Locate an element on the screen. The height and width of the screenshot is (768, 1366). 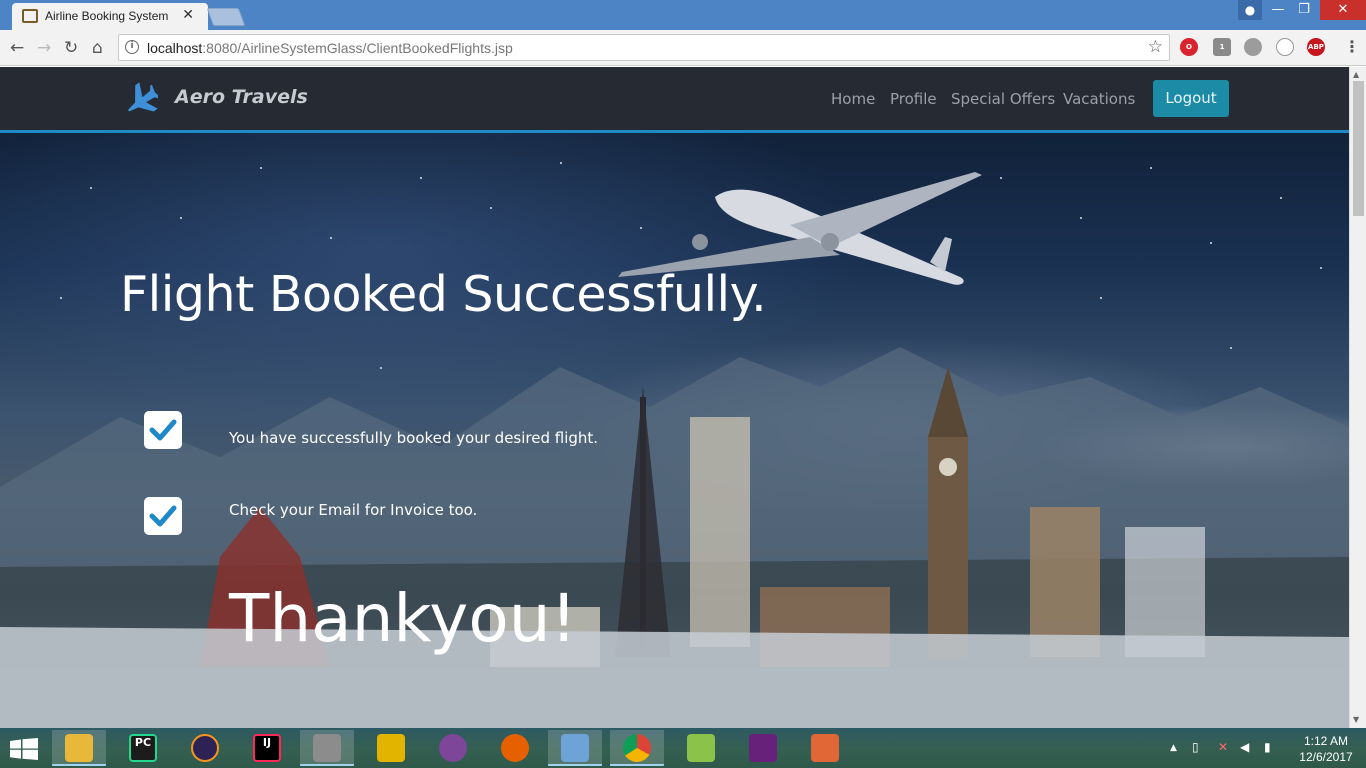
scroll-thumb is located at coordinates (1358, 148).